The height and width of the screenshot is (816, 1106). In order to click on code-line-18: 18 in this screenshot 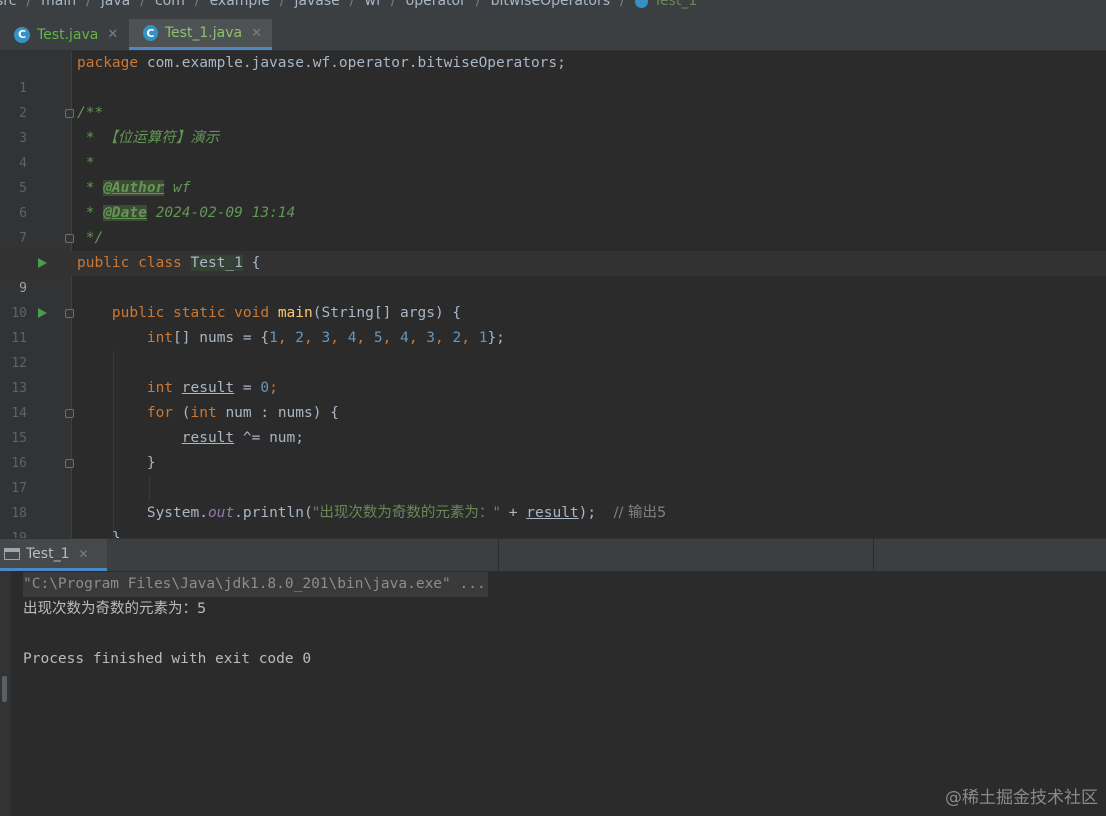, I will do `click(553, 498)`.